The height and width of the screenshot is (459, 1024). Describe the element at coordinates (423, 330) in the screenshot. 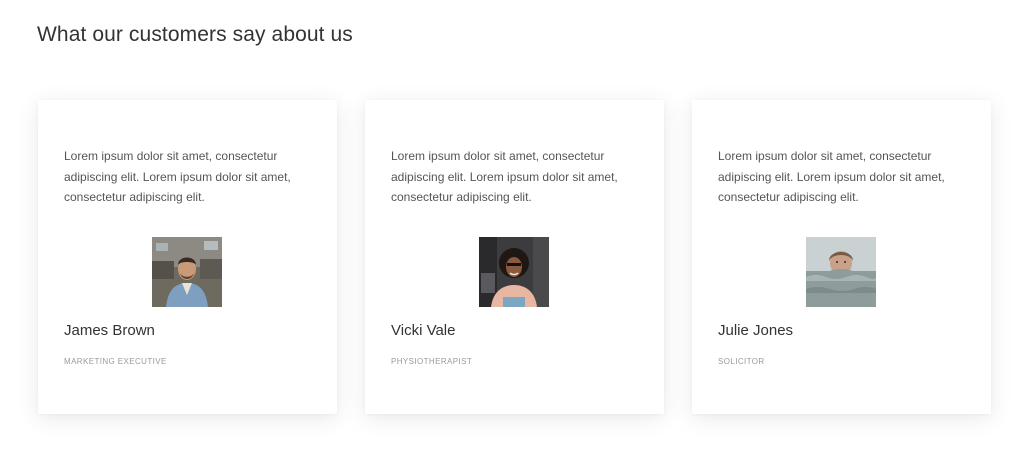

I see `customer-name: Vicki Vale` at that location.